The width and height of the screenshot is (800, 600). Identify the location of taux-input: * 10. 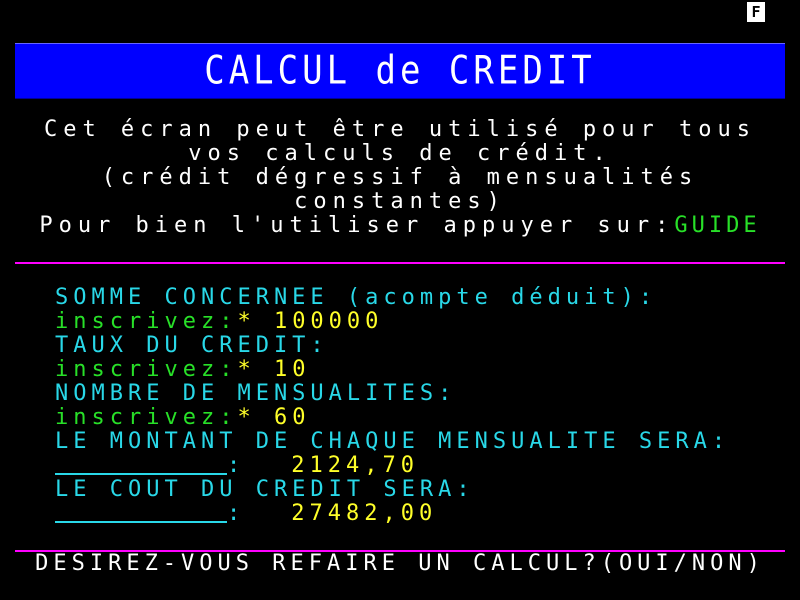
(273, 369).